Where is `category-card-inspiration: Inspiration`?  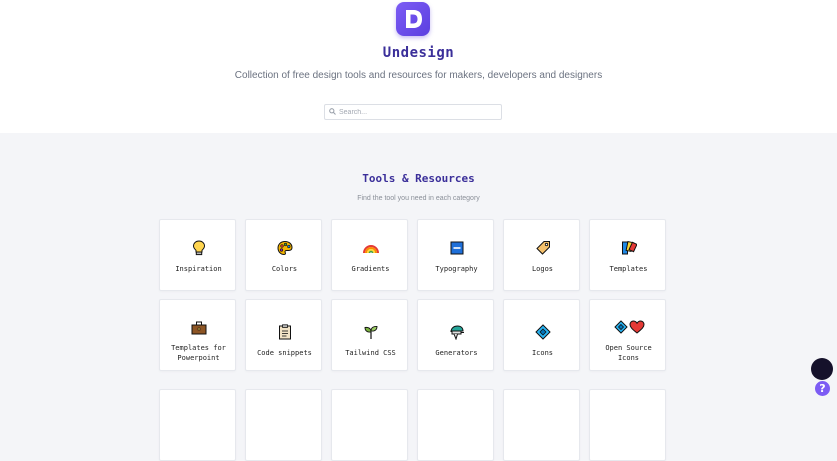 category-card-inspiration: Inspiration is located at coordinates (197, 255).